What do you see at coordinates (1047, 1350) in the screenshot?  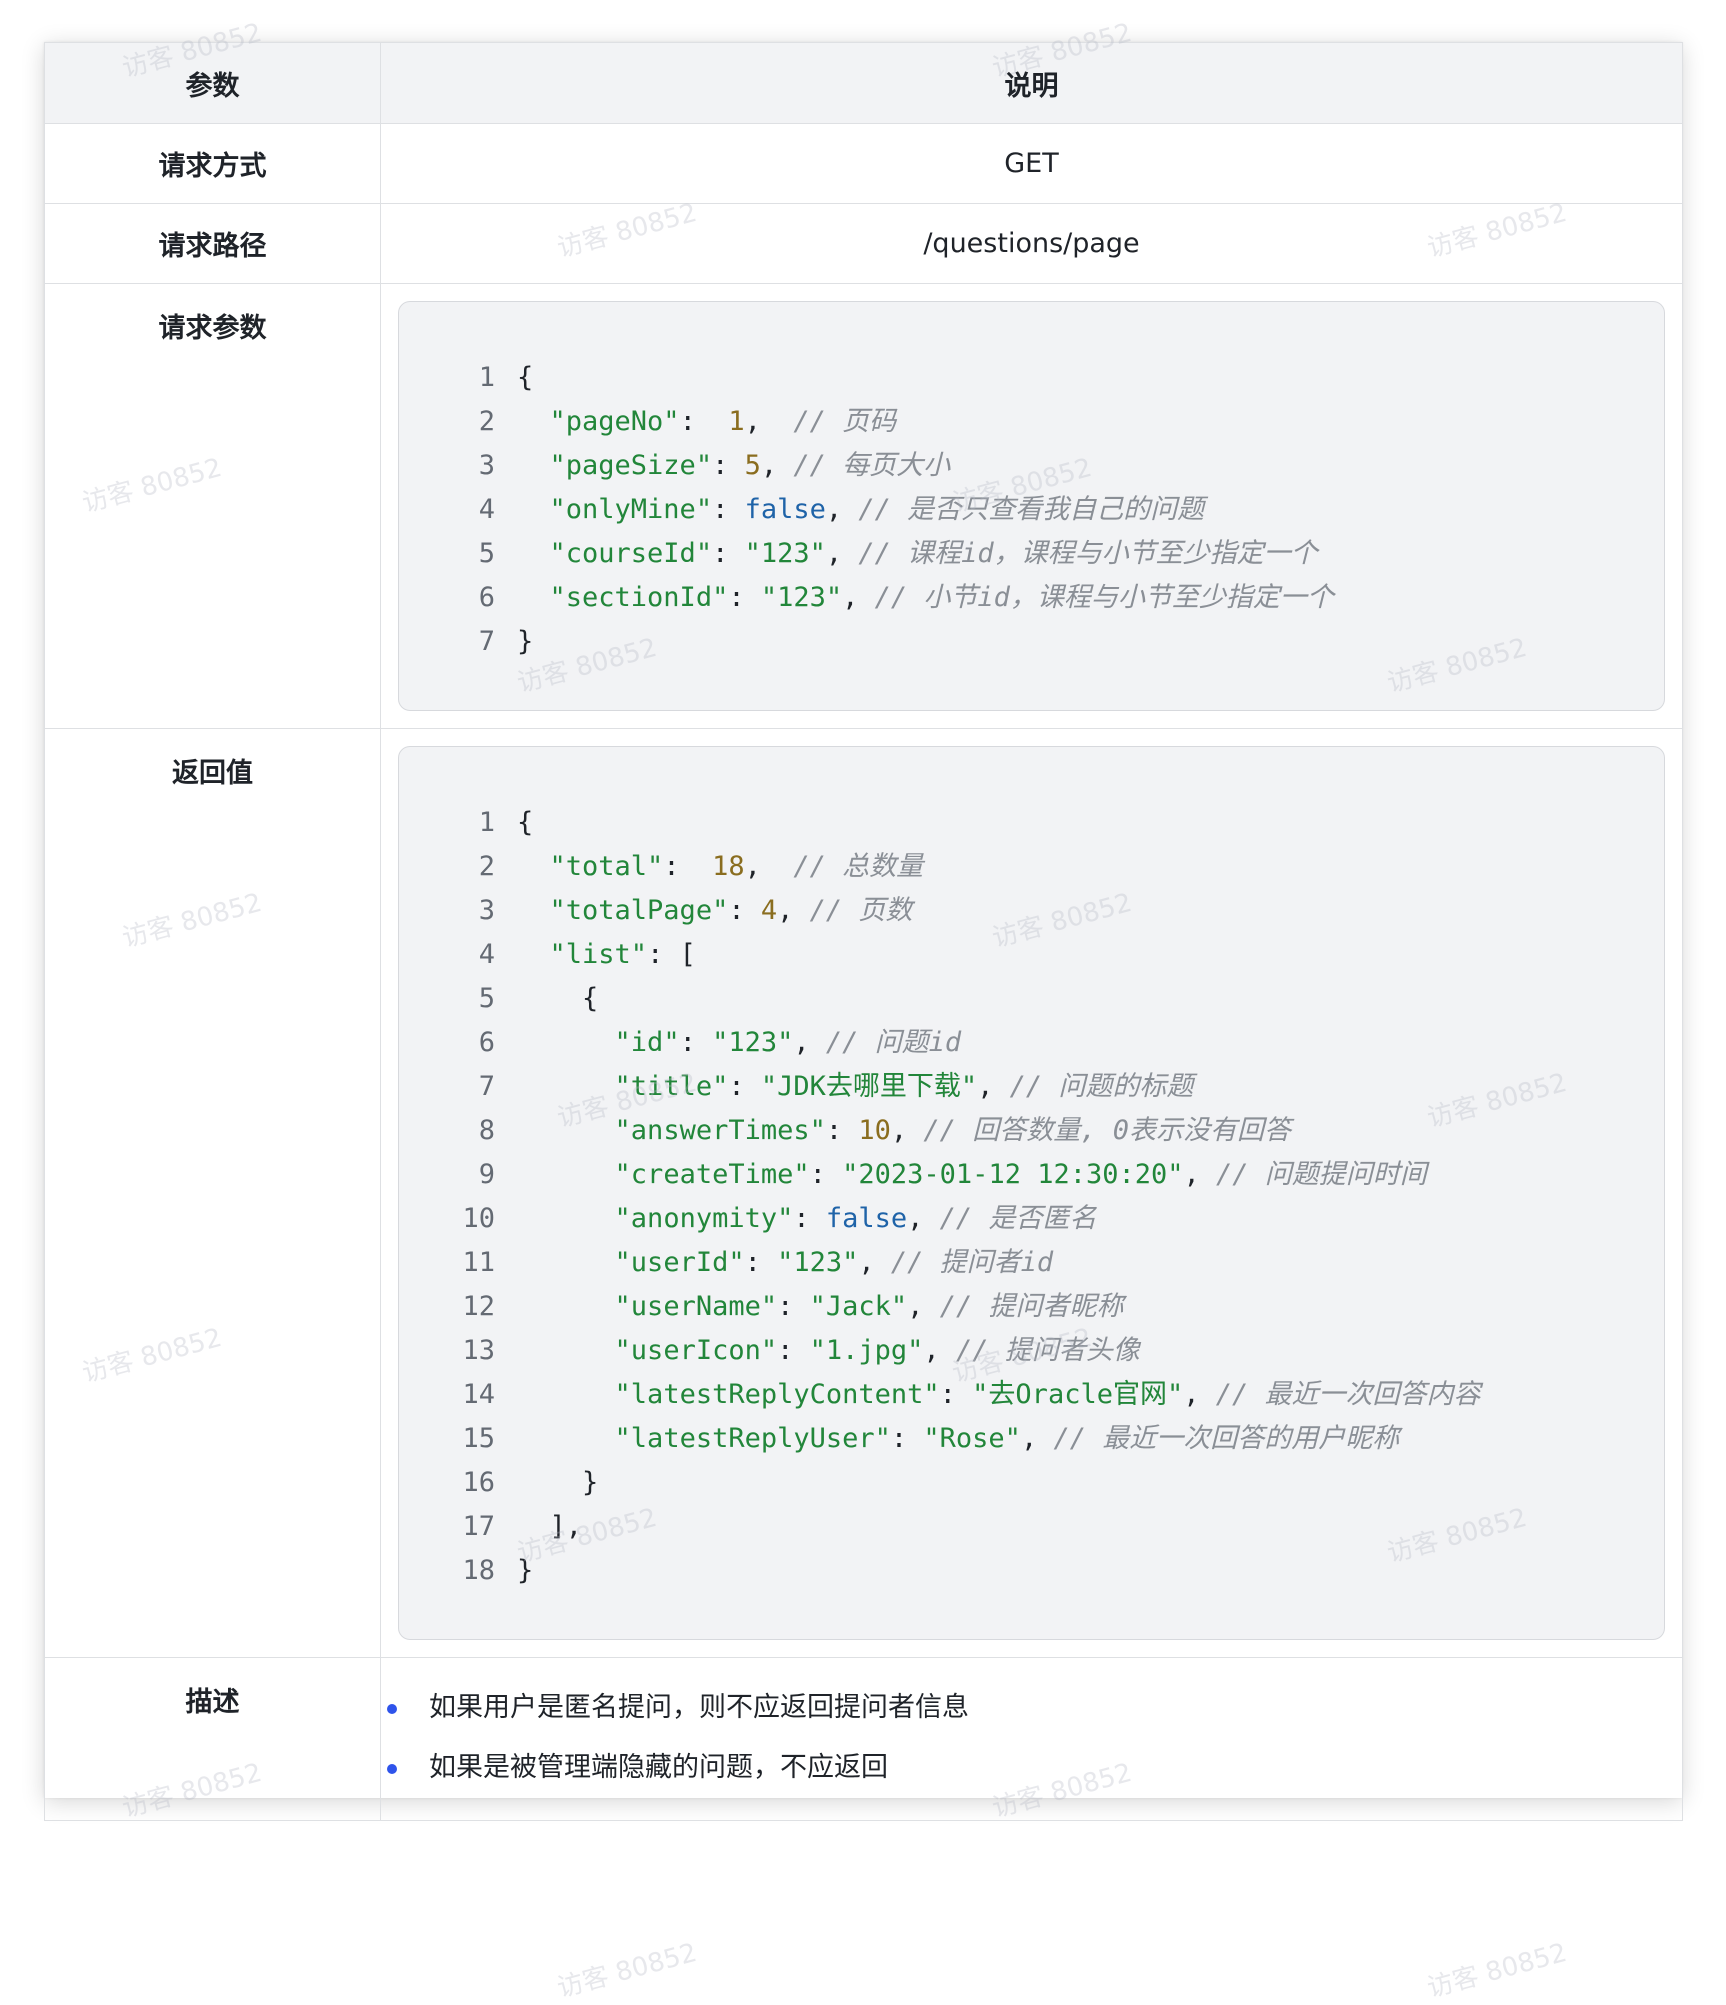 I see `code-token: // 提问者头像` at bounding box center [1047, 1350].